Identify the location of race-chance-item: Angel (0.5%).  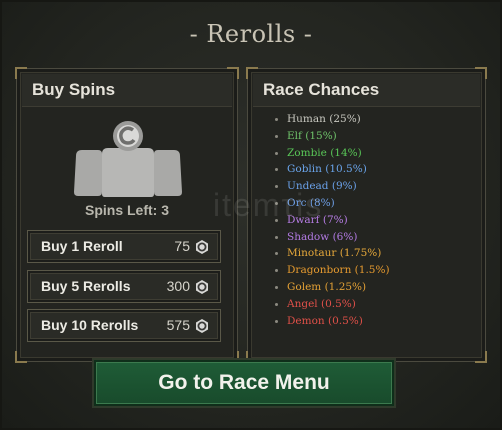
(330, 304).